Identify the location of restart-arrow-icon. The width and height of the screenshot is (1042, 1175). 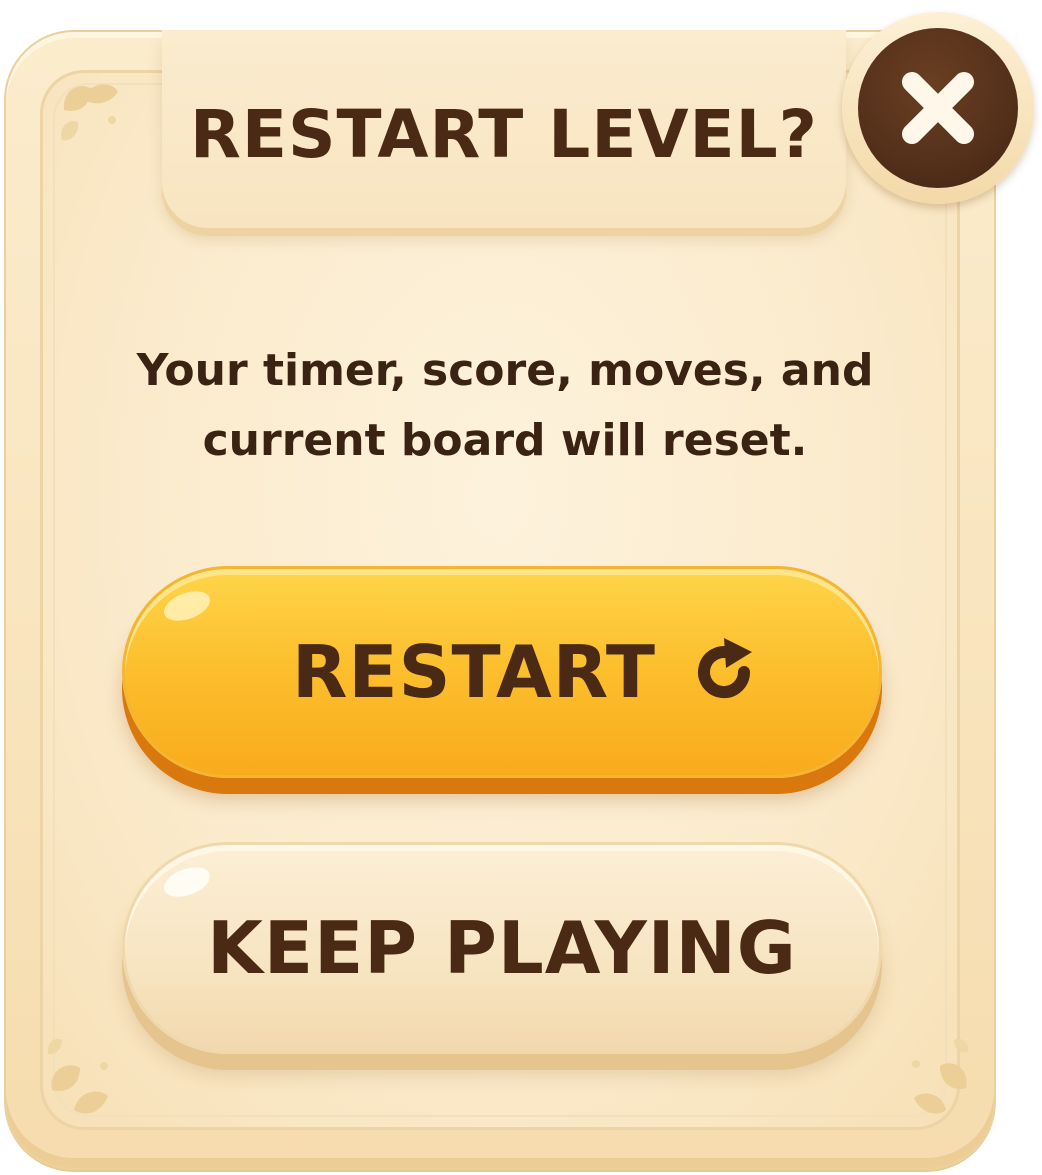
(725, 668).